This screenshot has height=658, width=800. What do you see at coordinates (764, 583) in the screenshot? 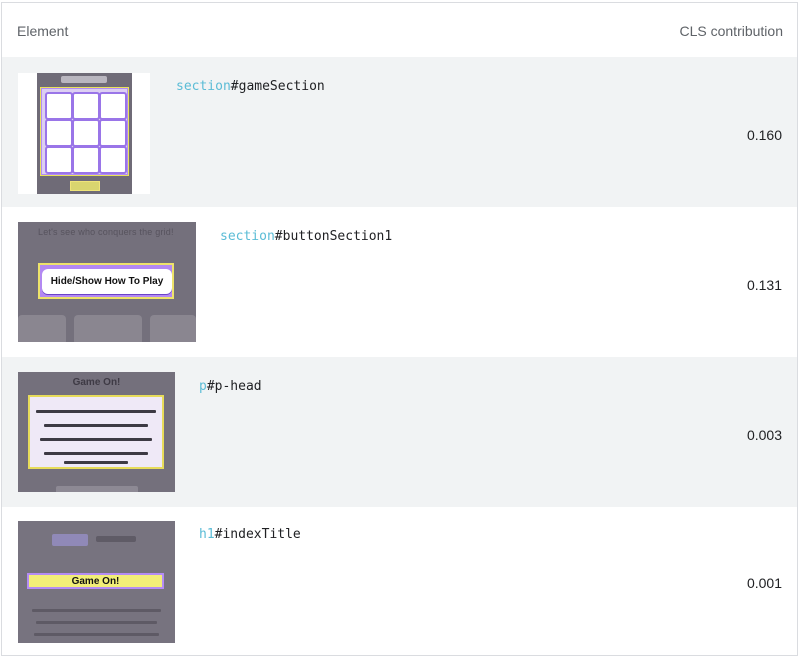
I see `cls-value: 0.001` at bounding box center [764, 583].